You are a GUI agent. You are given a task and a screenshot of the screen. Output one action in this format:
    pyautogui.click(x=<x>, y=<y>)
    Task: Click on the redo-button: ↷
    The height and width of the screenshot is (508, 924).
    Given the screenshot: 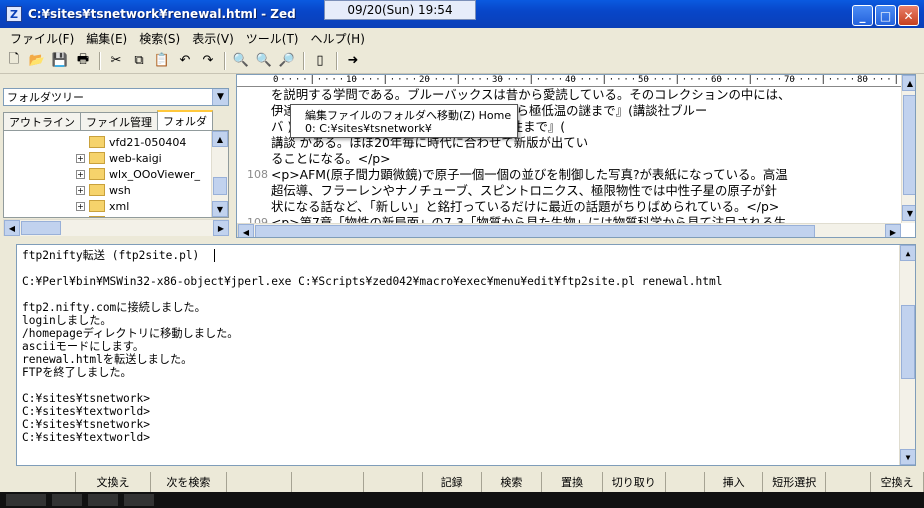 What is the action you would take?
    pyautogui.click(x=208, y=61)
    